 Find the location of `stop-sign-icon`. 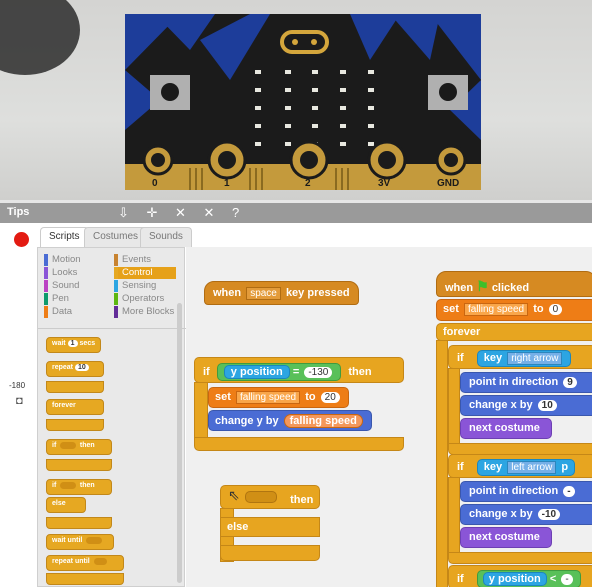

stop-sign-icon is located at coordinates (21, 239).